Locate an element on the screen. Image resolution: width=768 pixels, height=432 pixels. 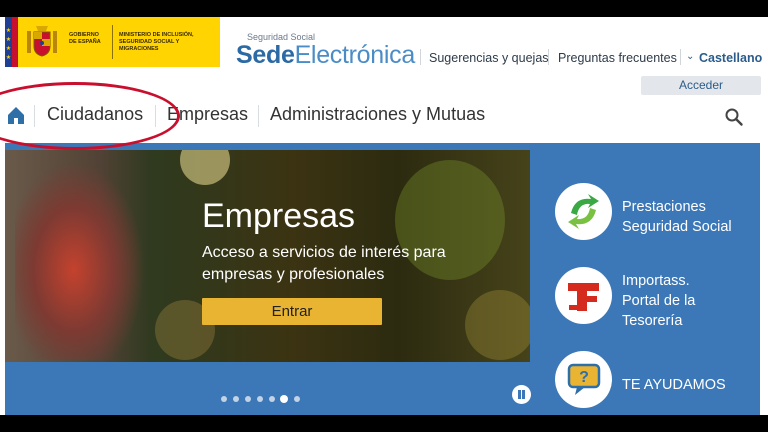
help-chat-icon: ? is located at coordinates (583, 379).